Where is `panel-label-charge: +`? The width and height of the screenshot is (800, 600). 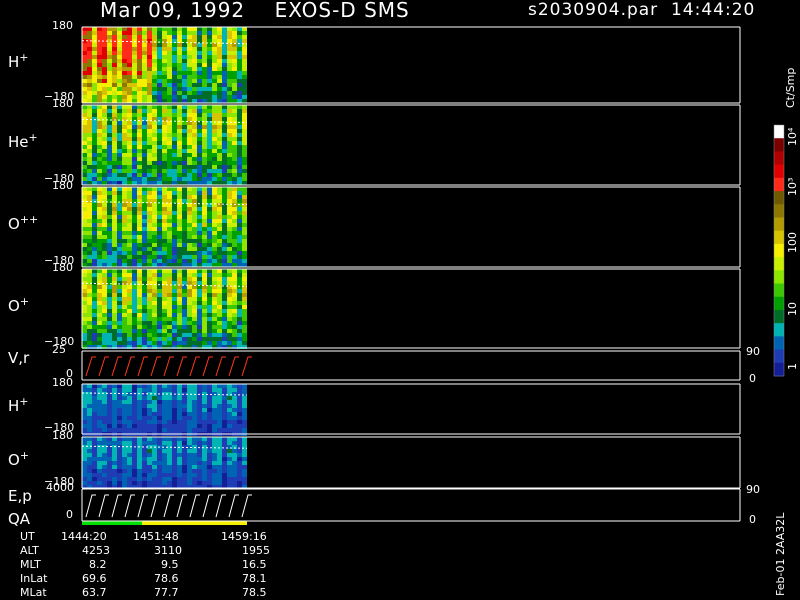 panel-label-charge: + is located at coordinates (24, 57).